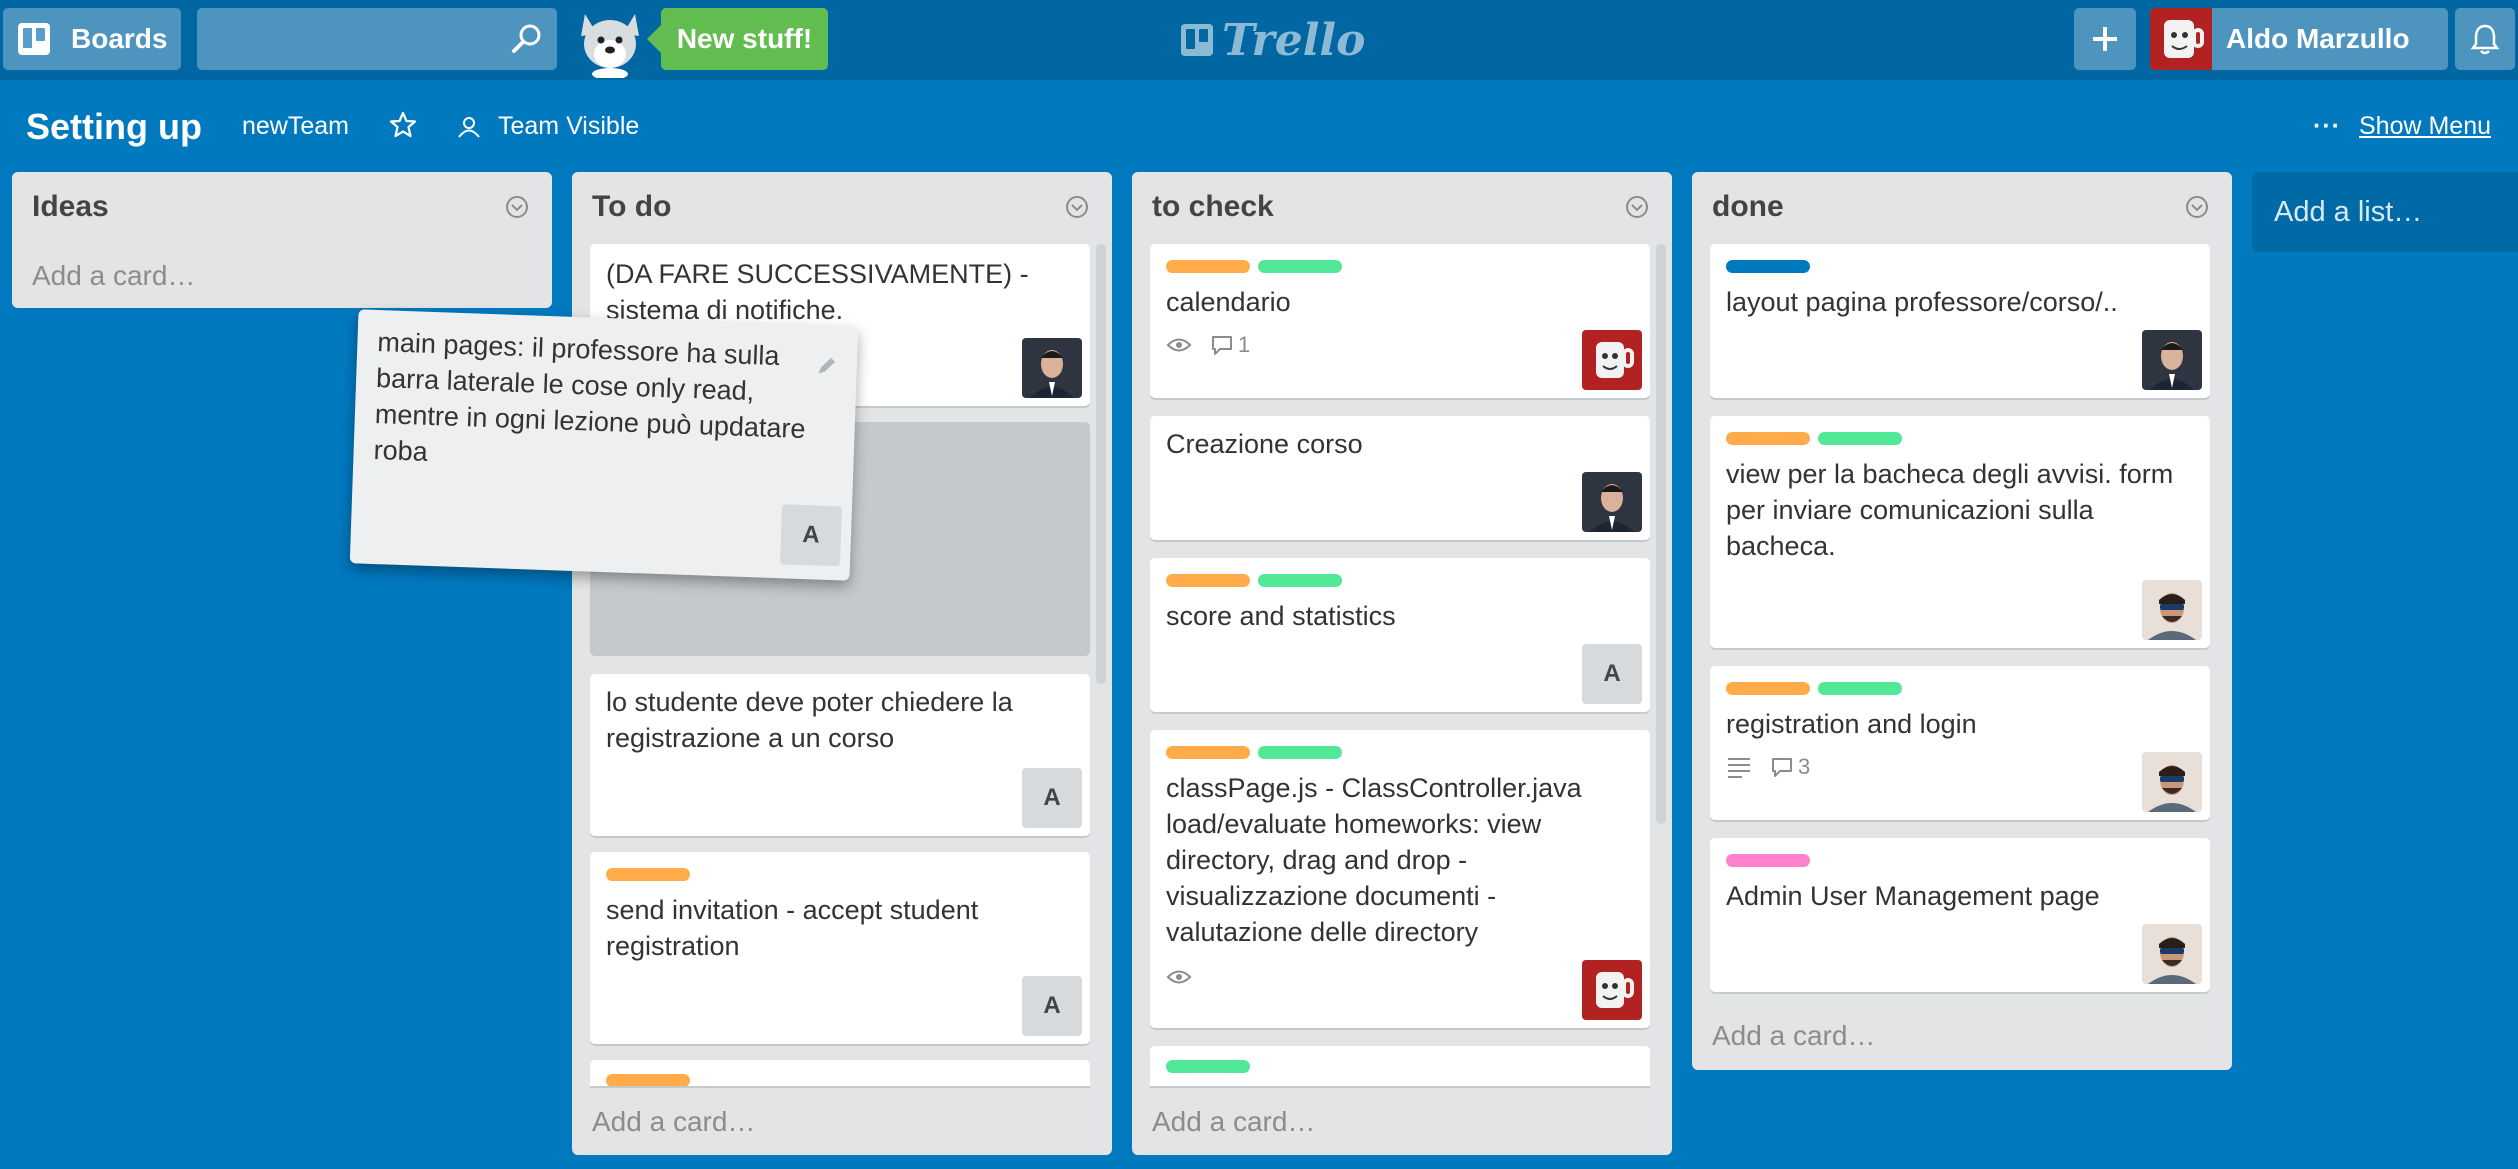 The height and width of the screenshot is (1169, 2518). Describe the element at coordinates (826, 365) in the screenshot. I see `edit-pencil-icon` at that location.